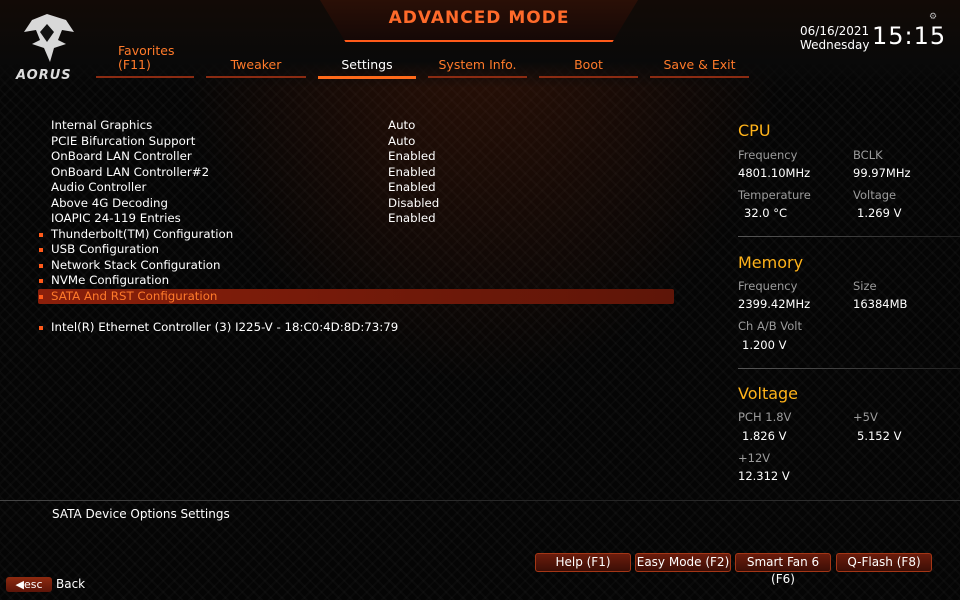 This screenshot has width=960, height=600. What do you see at coordinates (356, 312) in the screenshot?
I see `menu-spacer` at bounding box center [356, 312].